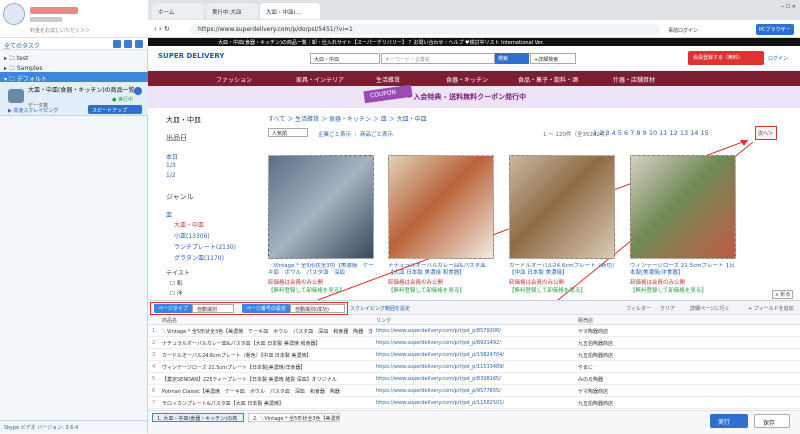 This screenshot has height=434, width=800. Describe the element at coordinates (154, 355) in the screenshot. I see `row-index: 3` at that location.